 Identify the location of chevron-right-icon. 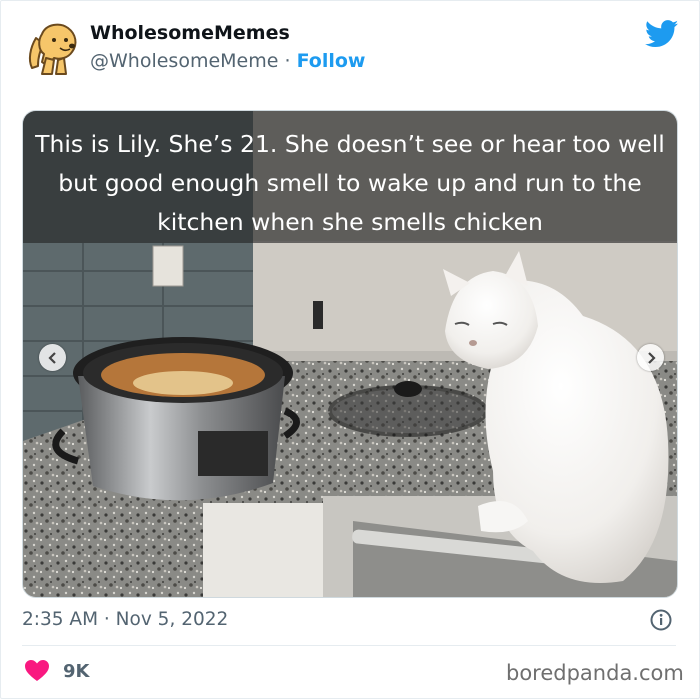
(651, 357).